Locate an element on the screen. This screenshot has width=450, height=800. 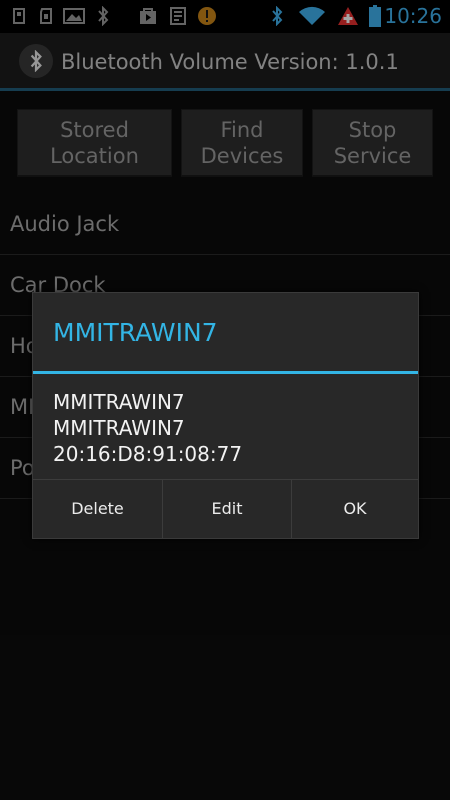
edit-button: Edit is located at coordinates (227, 509).